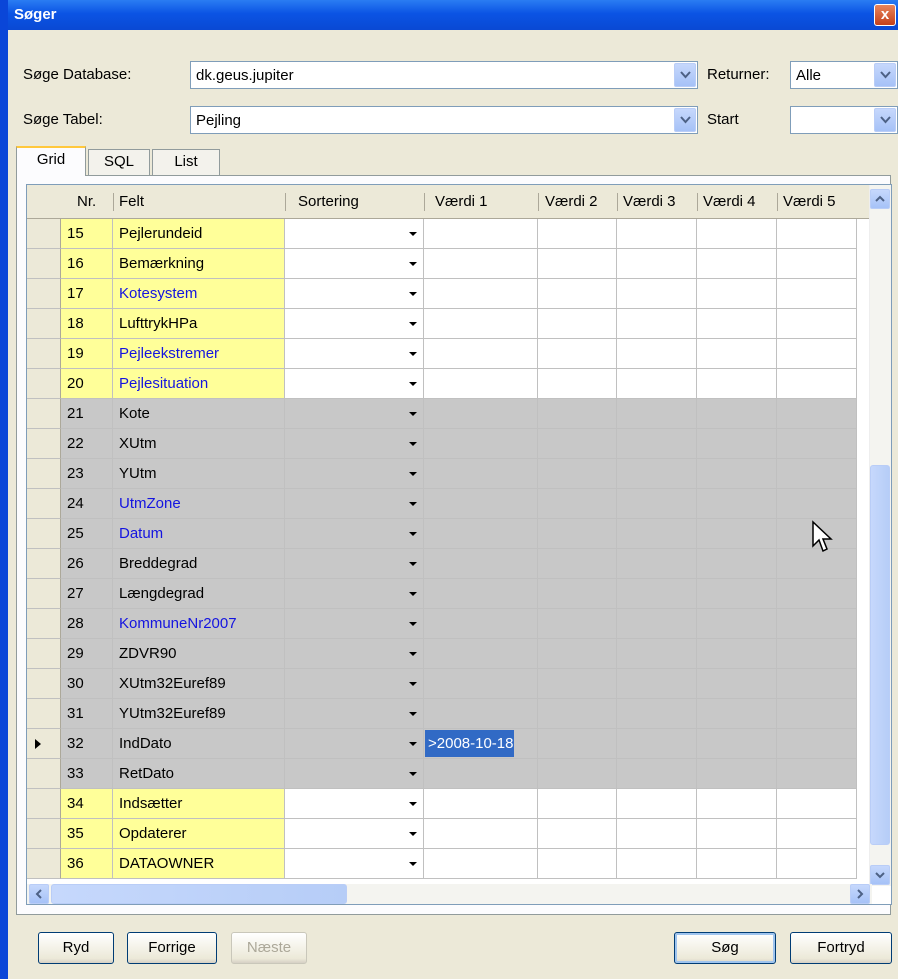 This screenshot has width=898, height=979. What do you see at coordinates (51, 161) in the screenshot?
I see `tab-grid: Grid` at bounding box center [51, 161].